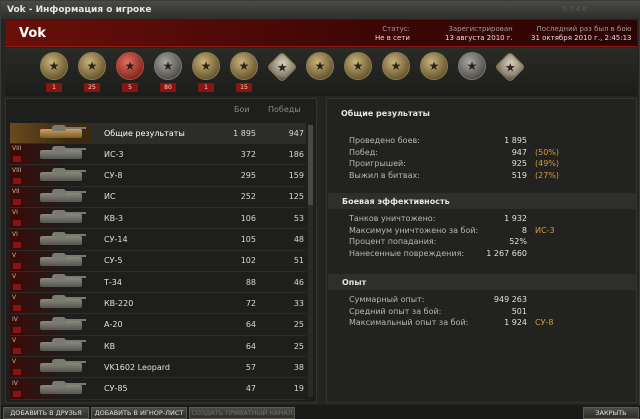 This screenshot has height=419, width=640. I want to click on col-wins-header: Победы, so click(284, 109).